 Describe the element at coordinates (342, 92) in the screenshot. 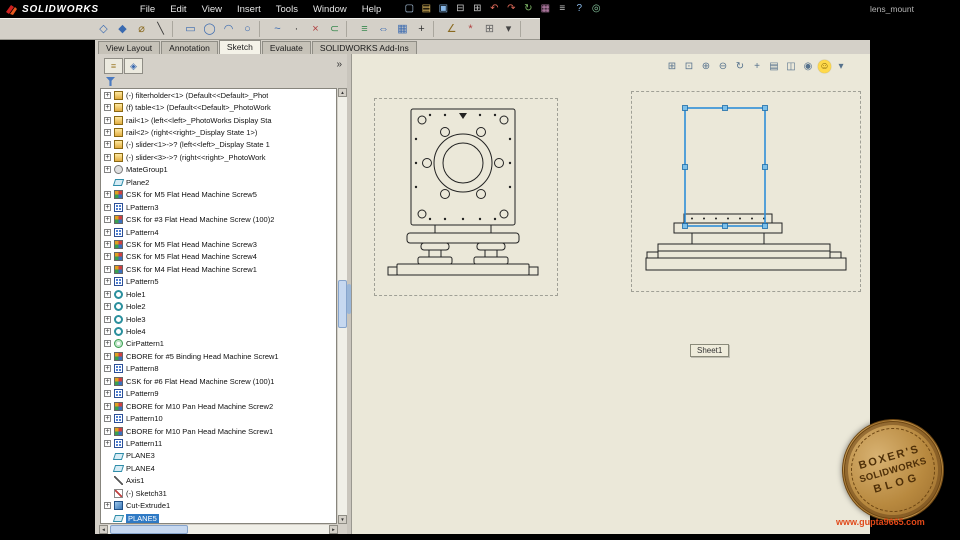

I see `scroll-up-icon: ▲` at that location.